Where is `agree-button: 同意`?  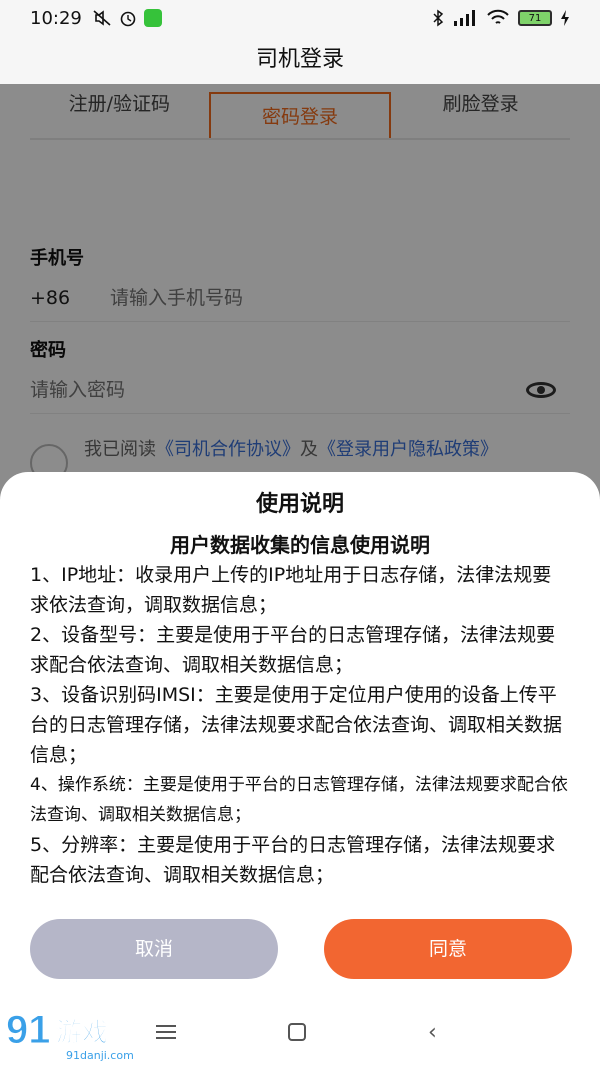
agree-button: 同意 is located at coordinates (448, 949).